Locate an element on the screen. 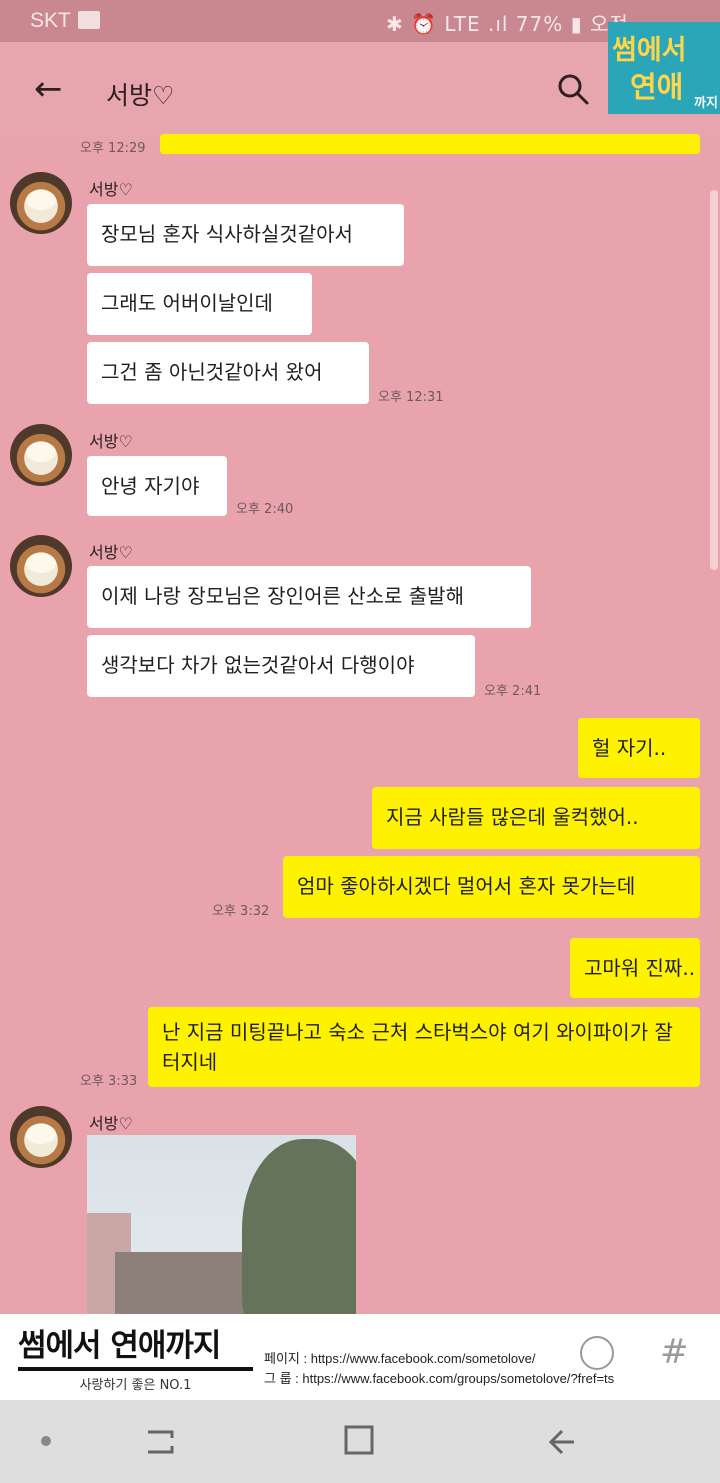 The image size is (720, 1483). carrier-name: SKT is located at coordinates (50, 20).